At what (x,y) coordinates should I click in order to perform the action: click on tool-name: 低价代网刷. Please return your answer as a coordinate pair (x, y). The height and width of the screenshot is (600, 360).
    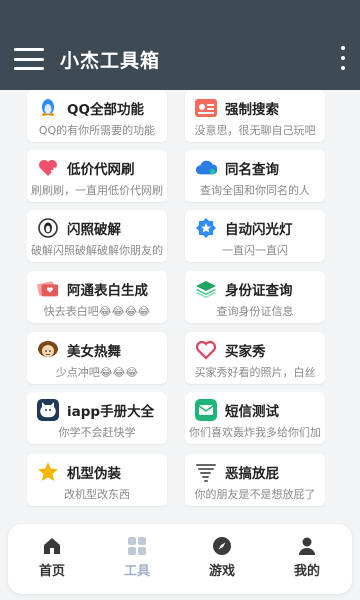
    Looking at the image, I should click on (101, 170).